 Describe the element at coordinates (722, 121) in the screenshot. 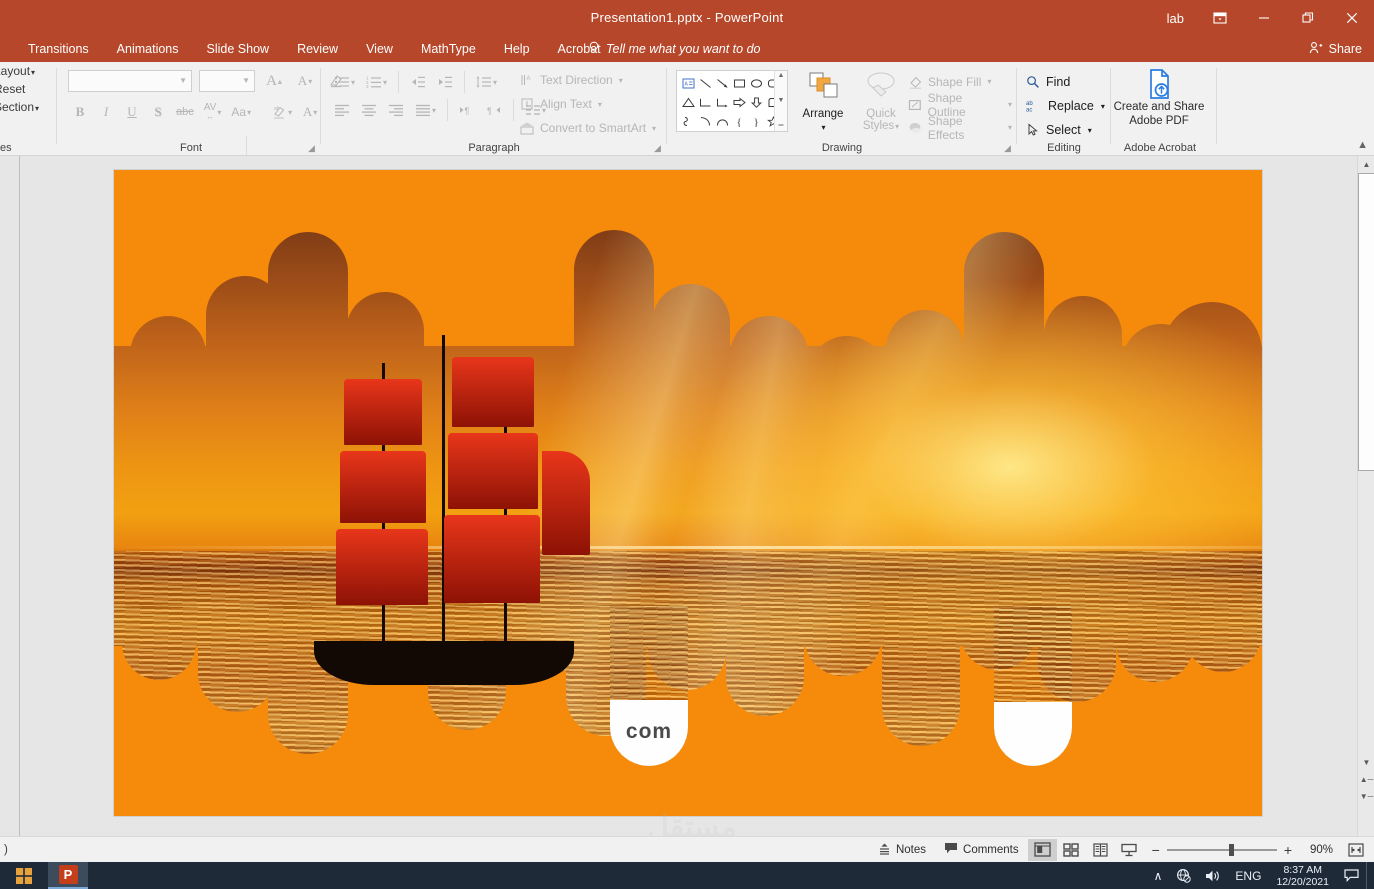

I see `curve-shape` at that location.